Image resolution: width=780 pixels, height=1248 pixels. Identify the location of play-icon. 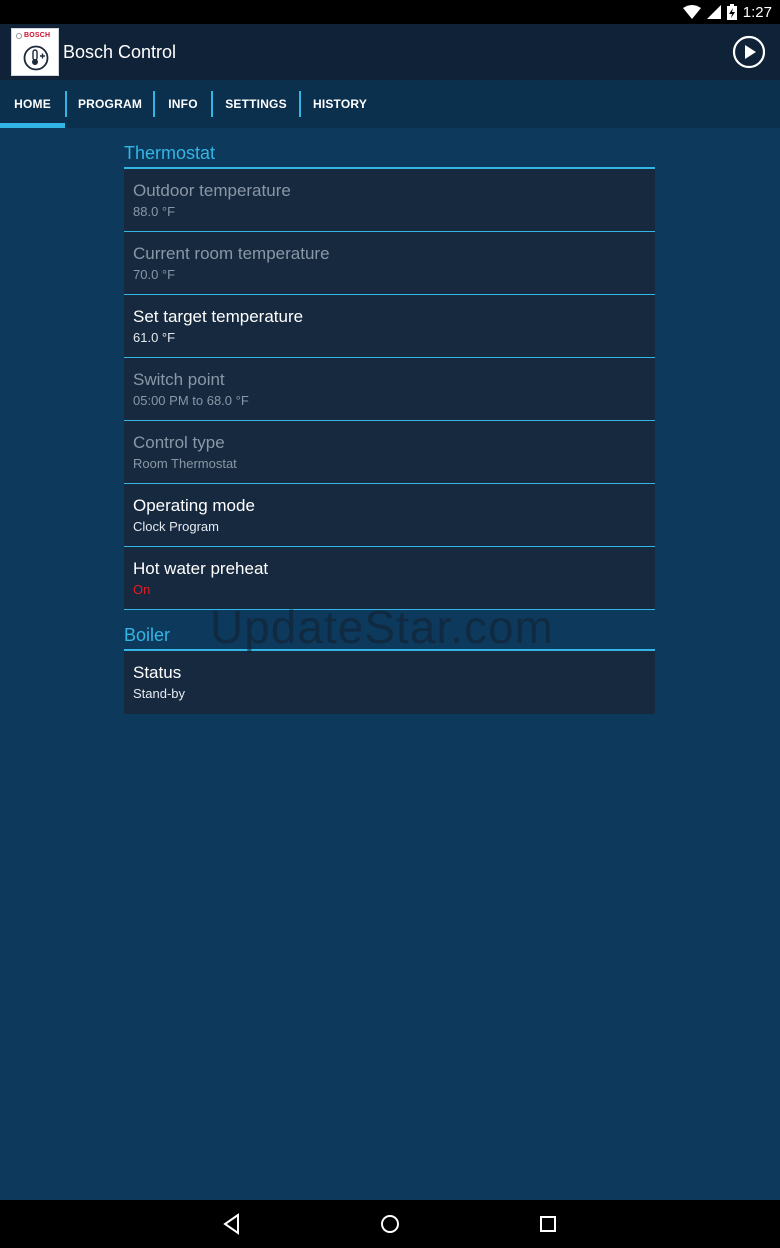
(749, 52).